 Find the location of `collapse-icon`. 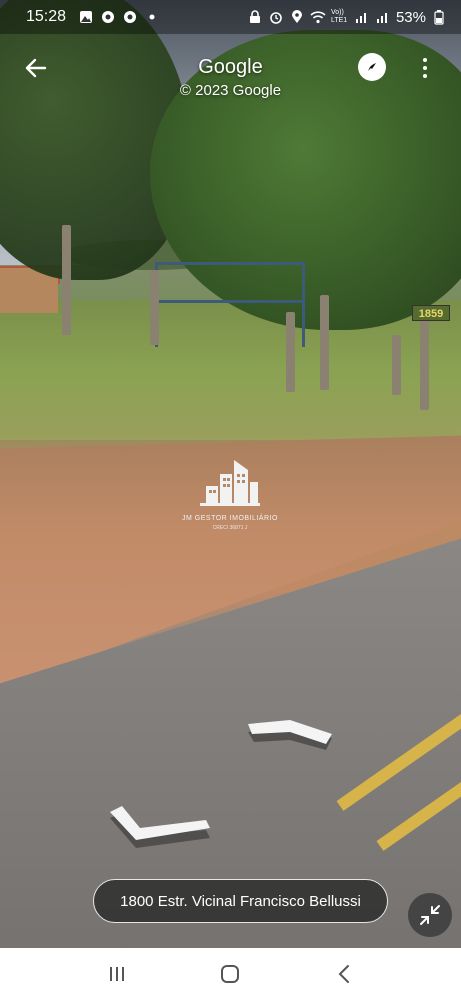

collapse-icon is located at coordinates (430, 915).